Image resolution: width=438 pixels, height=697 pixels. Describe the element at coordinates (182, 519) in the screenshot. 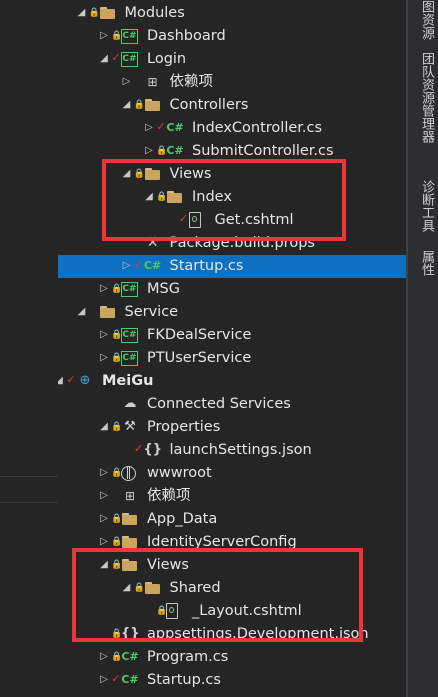

I see `tree-item-label: App_Data` at that location.